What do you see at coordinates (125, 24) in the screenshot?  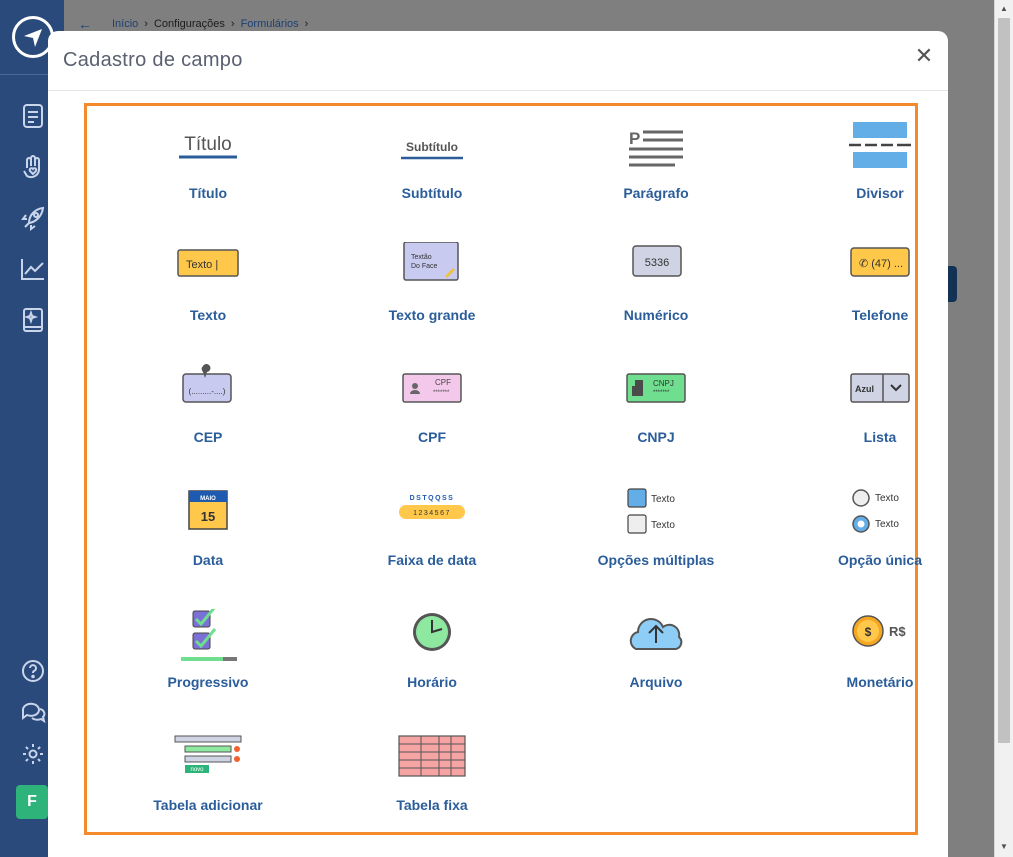 I see `breadcrumb-item: Início` at bounding box center [125, 24].